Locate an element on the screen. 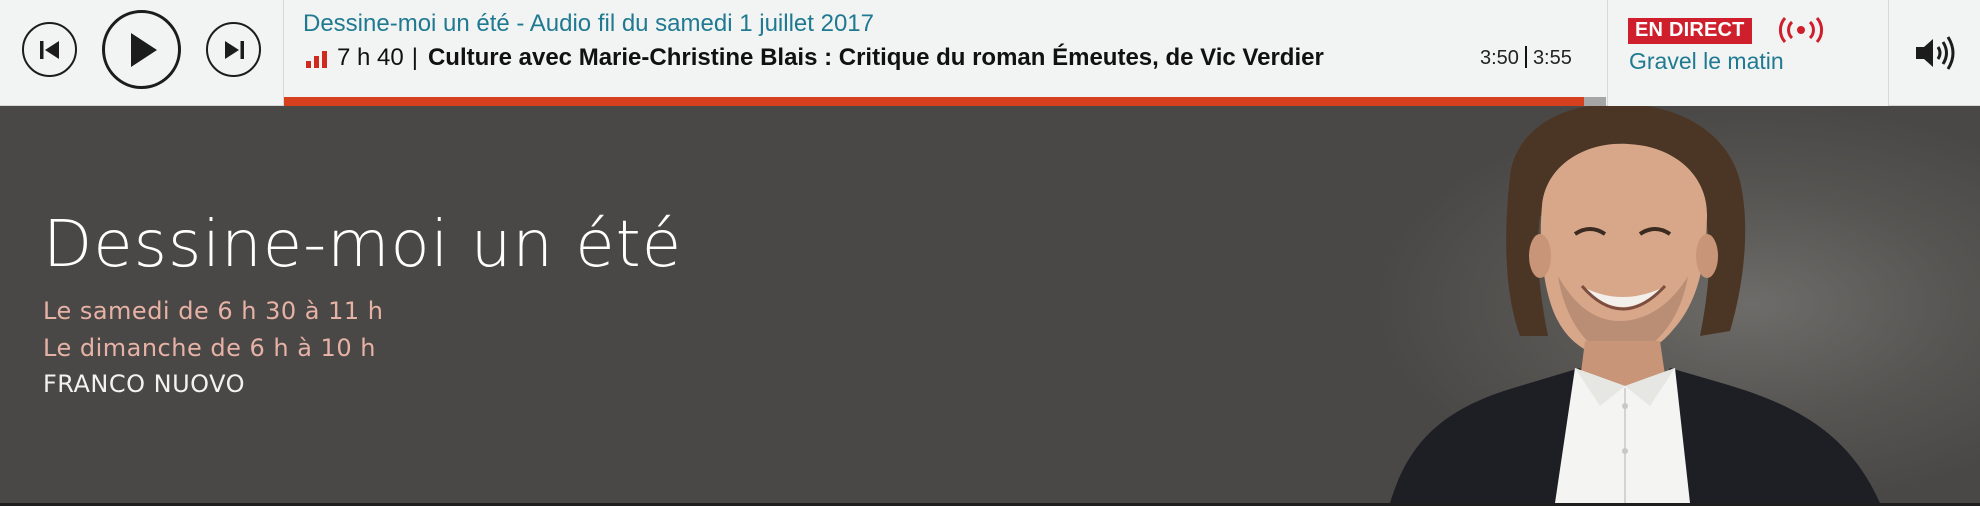 This screenshot has width=1980, height=506. broadcast-icon is located at coordinates (1801, 30).